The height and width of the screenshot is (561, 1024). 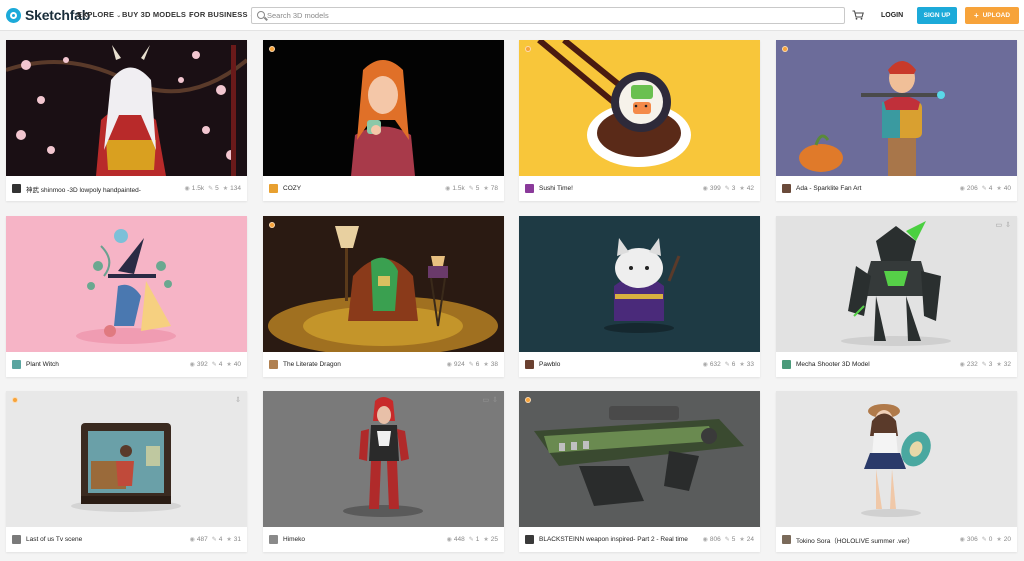 What do you see at coordinates (157, 14) in the screenshot?
I see `nav-buy-3d-models: BUY 3D MODELS ⌄` at bounding box center [157, 14].